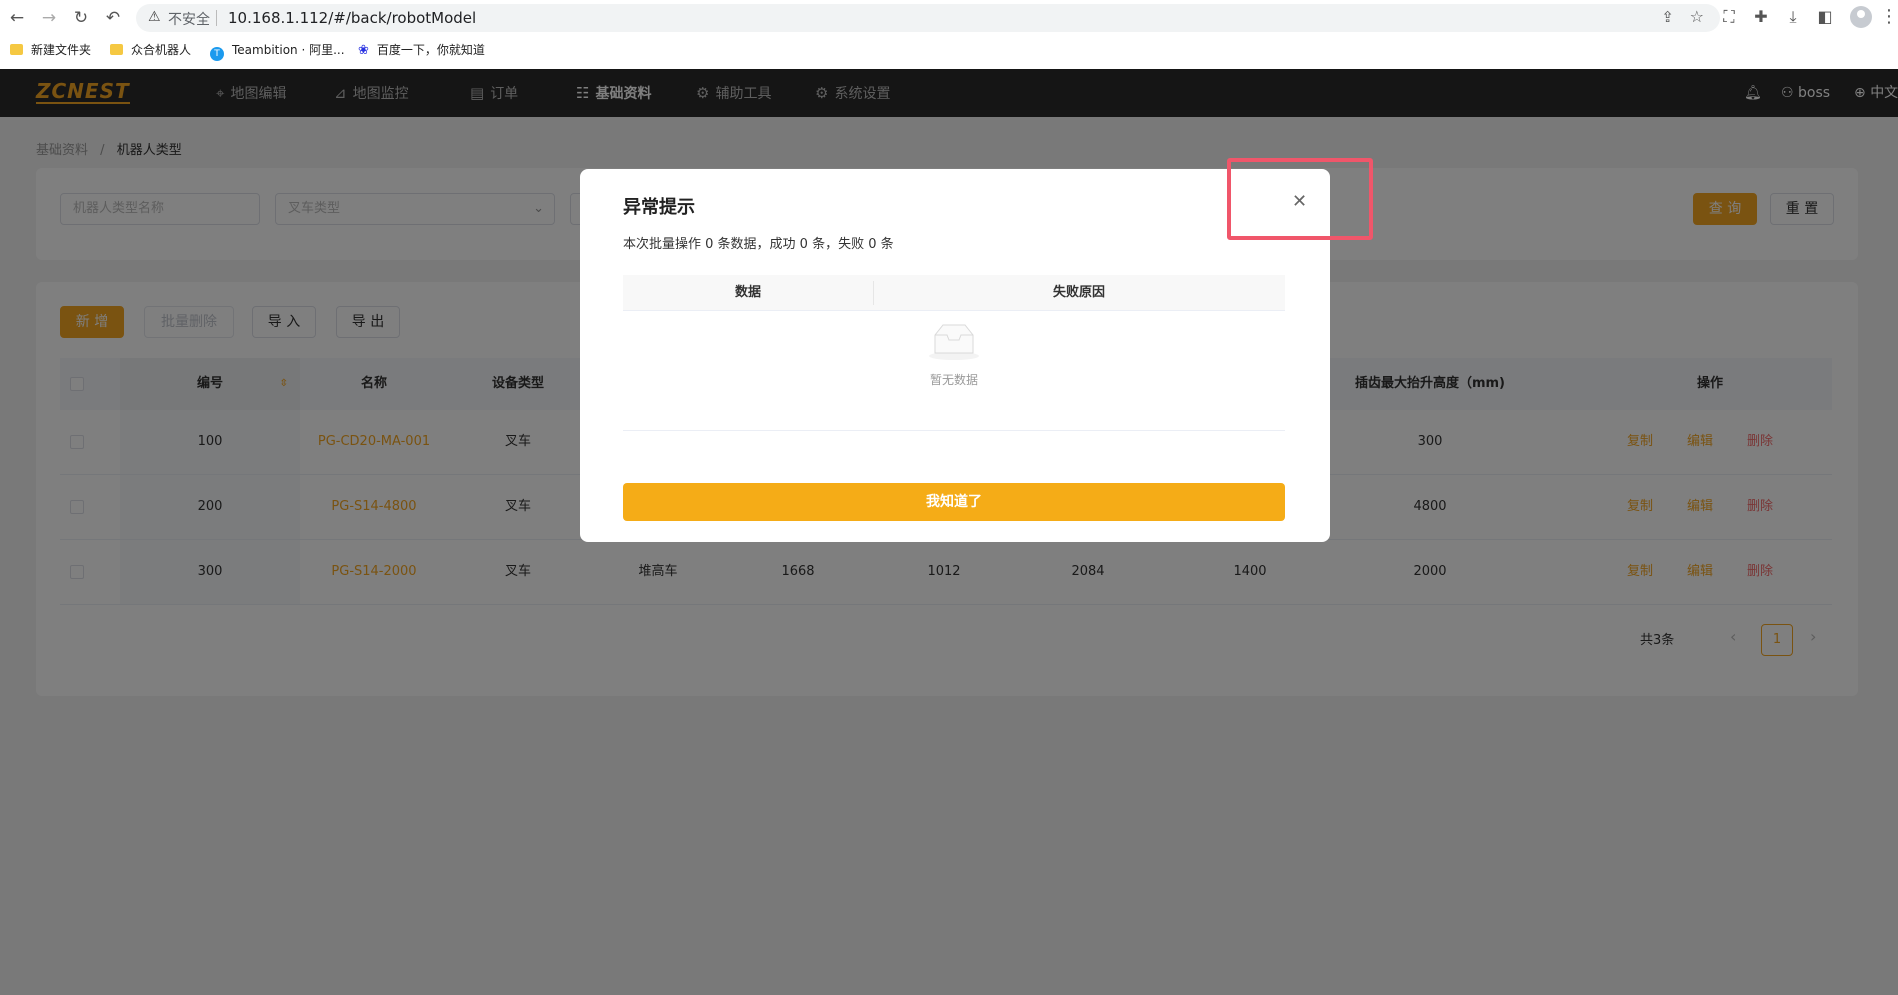 The height and width of the screenshot is (995, 1898). Describe the element at coordinates (1889, 16) in the screenshot. I see `menu-icon: ⋮` at that location.